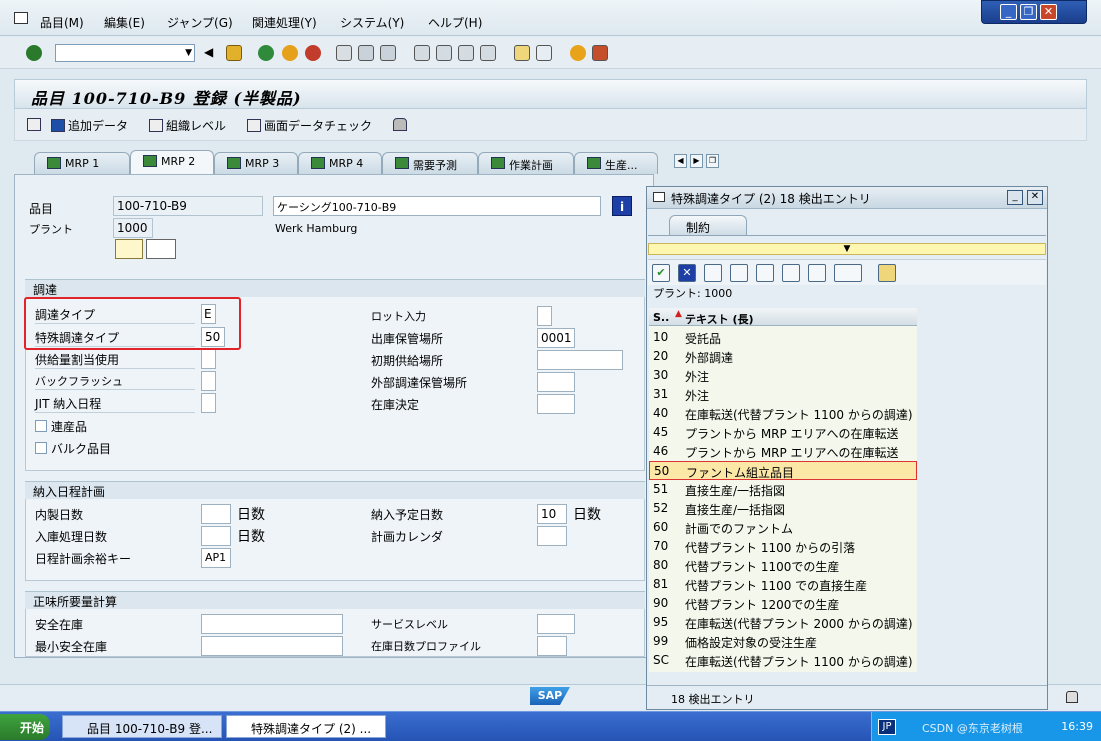  Describe the element at coordinates (887, 273) in the screenshot. I see `personalize-icon` at that location.